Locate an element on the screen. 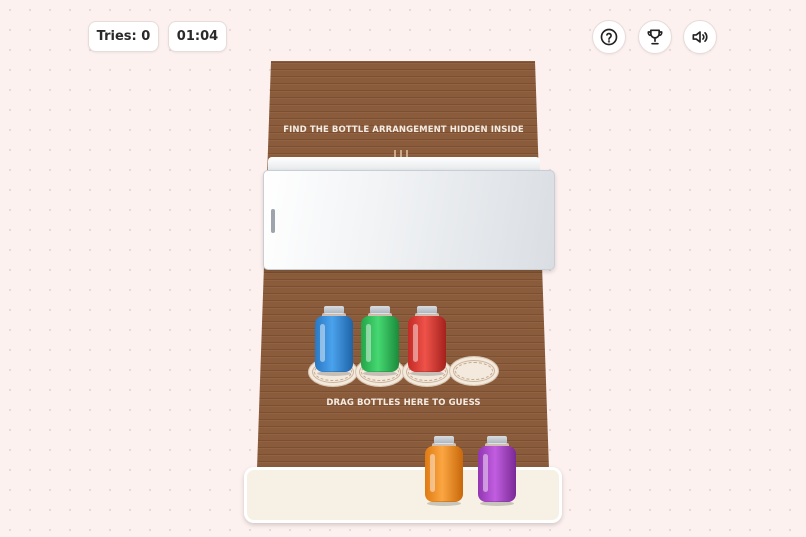 Image resolution: width=806 pixels, height=537 pixels. sound-button is located at coordinates (700, 37).